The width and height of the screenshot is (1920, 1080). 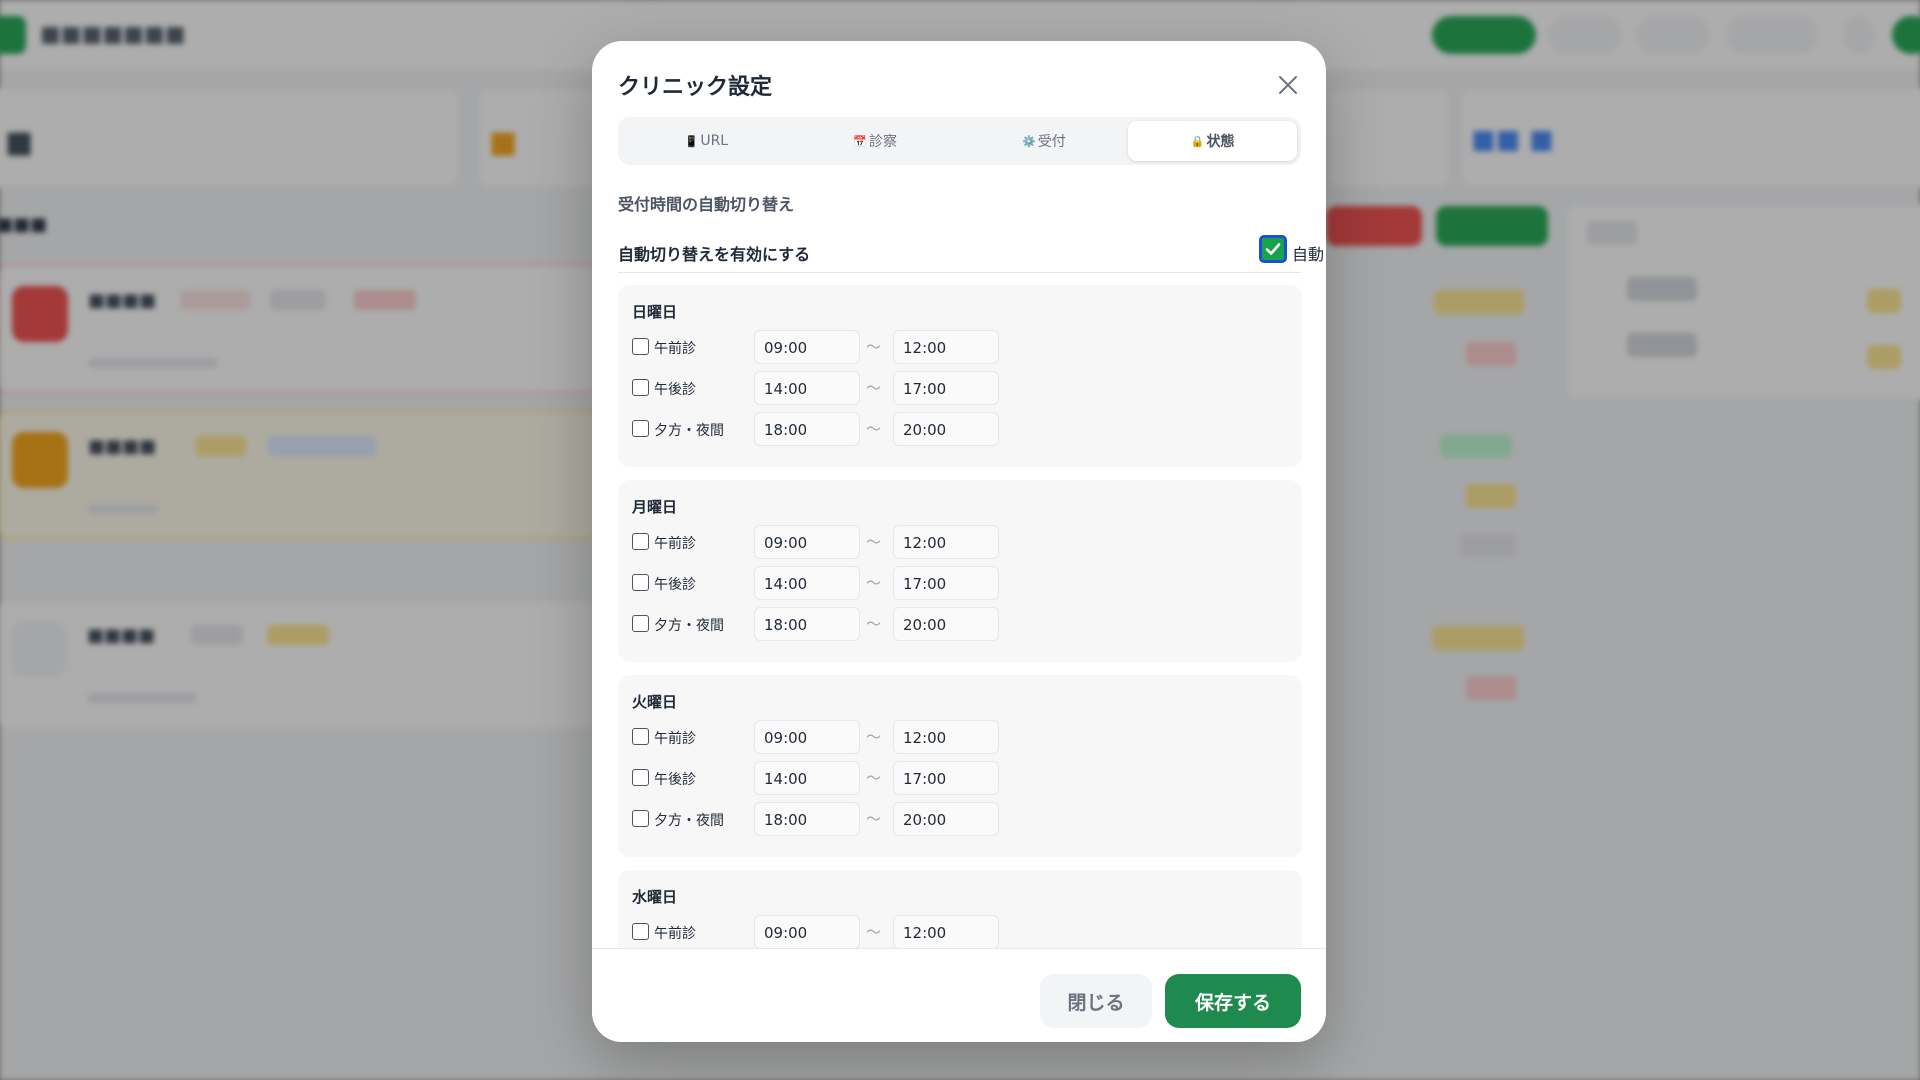 I want to click on close-icon, so click(x=1288, y=85).